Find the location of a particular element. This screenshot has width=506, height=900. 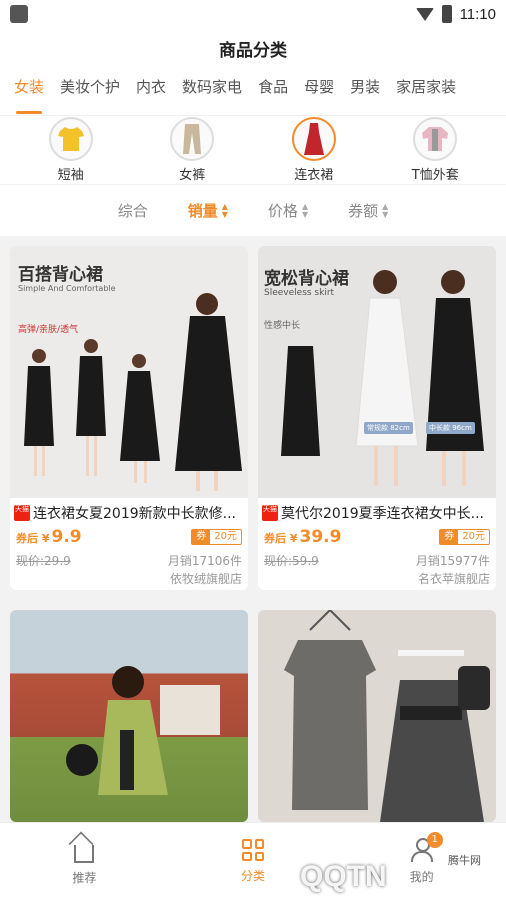

tab-home: 家居家装 is located at coordinates (431, 91).